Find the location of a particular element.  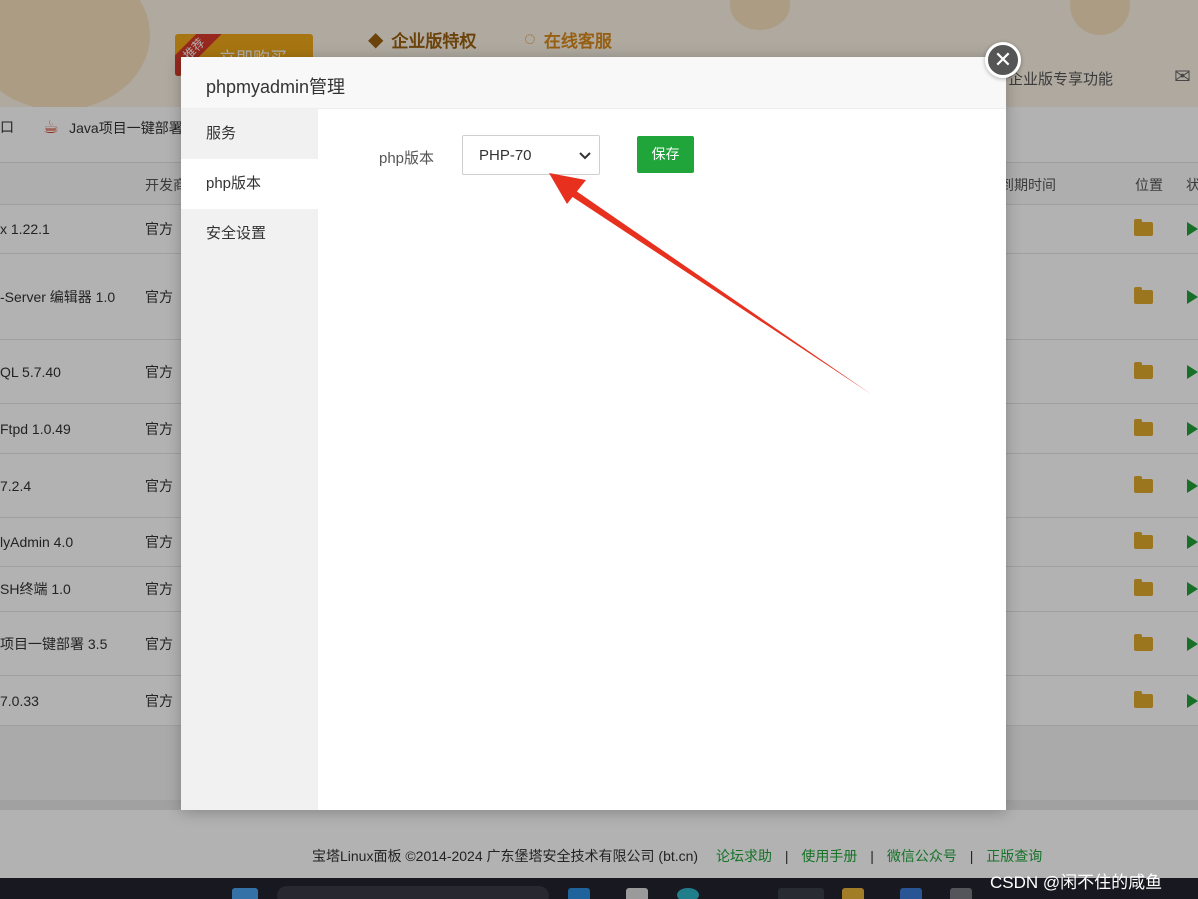

dialog-side-menu: 服务 php版本 安全设置 is located at coordinates (249, 459).